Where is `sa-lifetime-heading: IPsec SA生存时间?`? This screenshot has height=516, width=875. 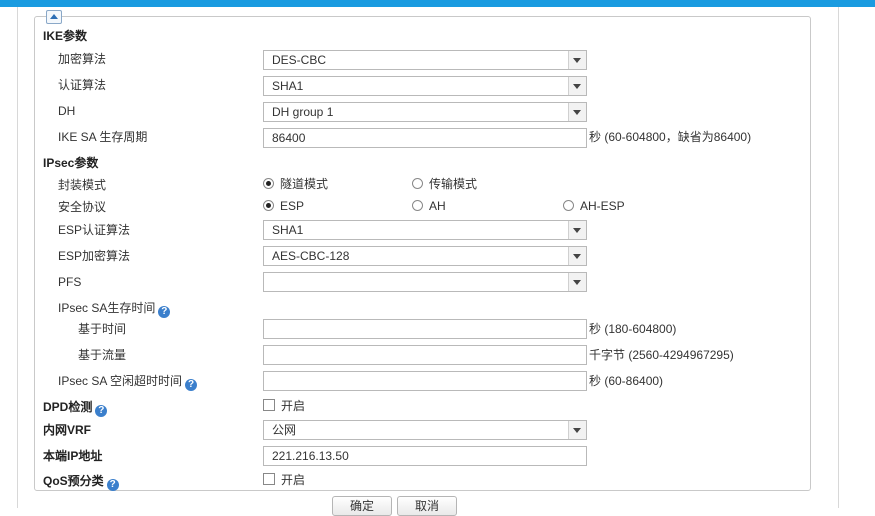
sa-lifetime-heading: IPsec SA生存时间? is located at coordinates (114, 309).